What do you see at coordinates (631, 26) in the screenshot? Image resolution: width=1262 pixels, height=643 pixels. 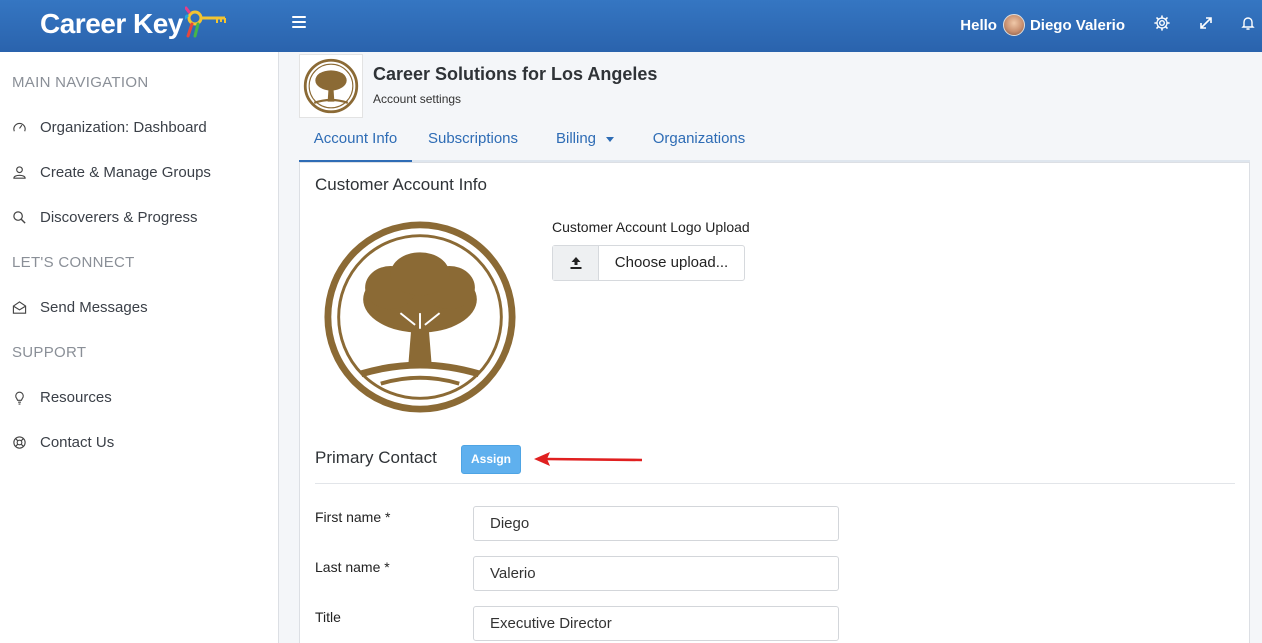 I see `top-bar: Career Key Hello Diego Valerio` at bounding box center [631, 26].